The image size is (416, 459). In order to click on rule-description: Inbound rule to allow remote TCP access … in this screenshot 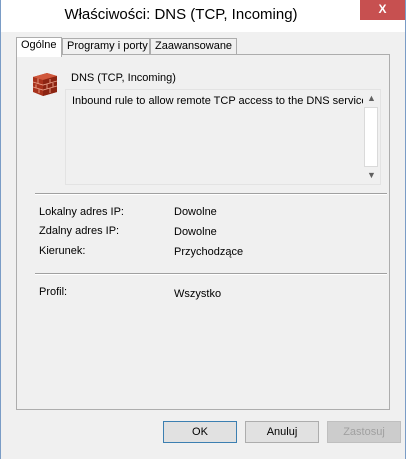, I will do `click(221, 101)`.